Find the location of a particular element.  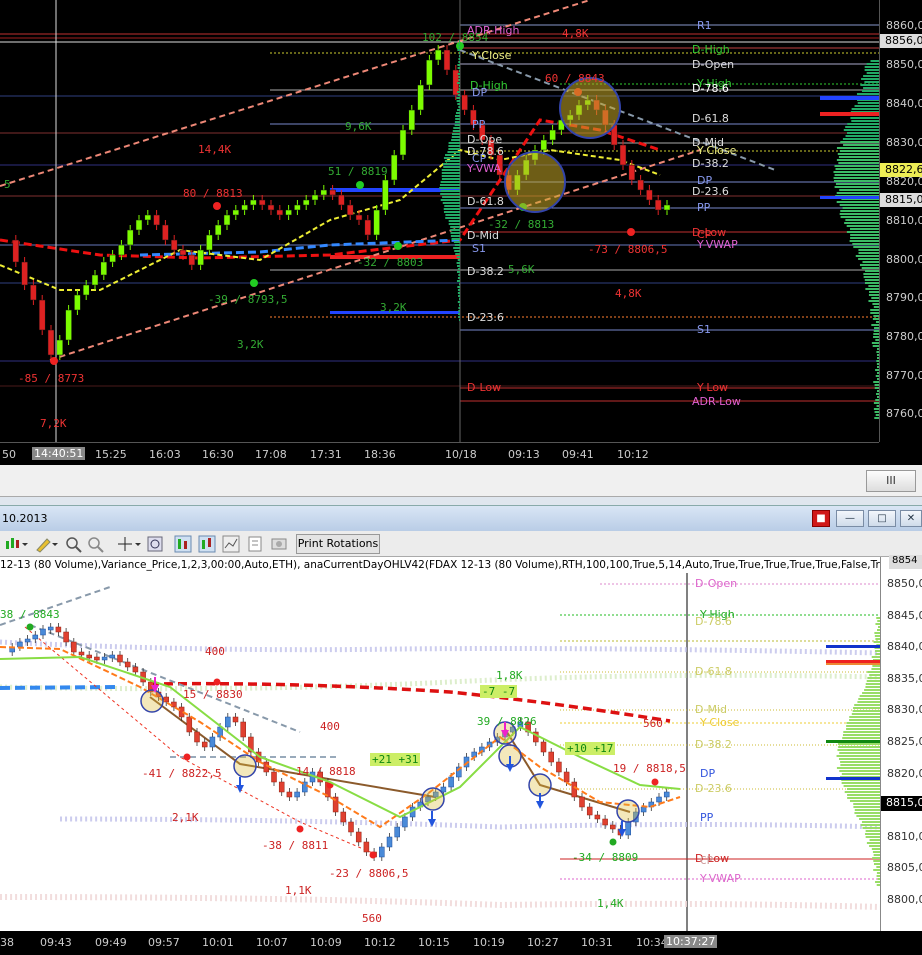

level-y-vwap: Y-VWAP is located at coordinates (720, 878).